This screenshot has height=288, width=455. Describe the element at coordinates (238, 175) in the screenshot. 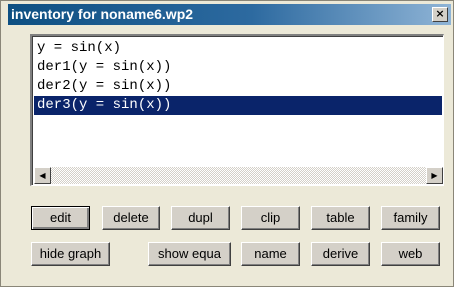

I see `horizontal-scrollbar: ◀ ▶` at that location.